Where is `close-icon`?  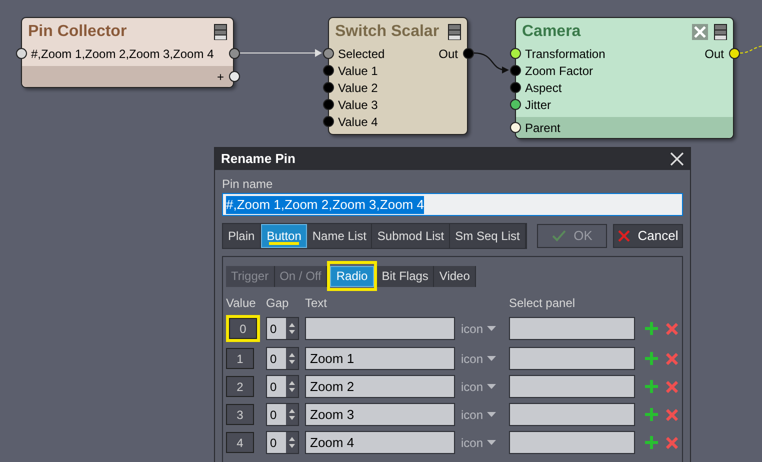 close-icon is located at coordinates (677, 159).